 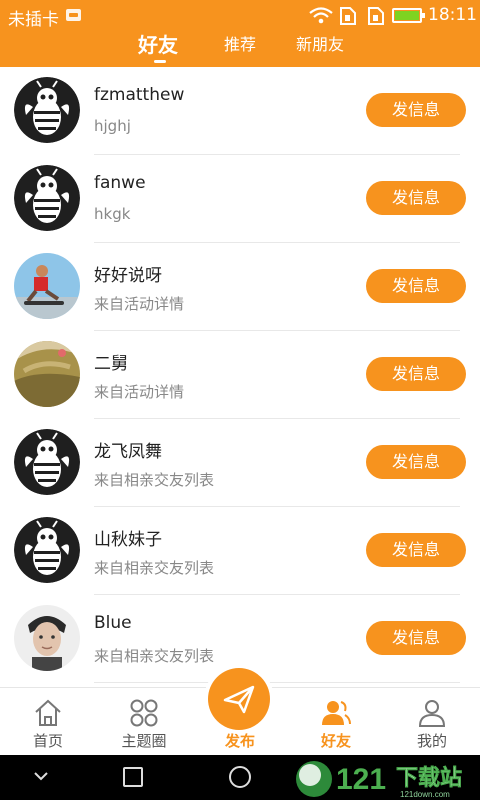 What do you see at coordinates (348, 16) in the screenshot?
I see `signal-1-icon` at bounding box center [348, 16].